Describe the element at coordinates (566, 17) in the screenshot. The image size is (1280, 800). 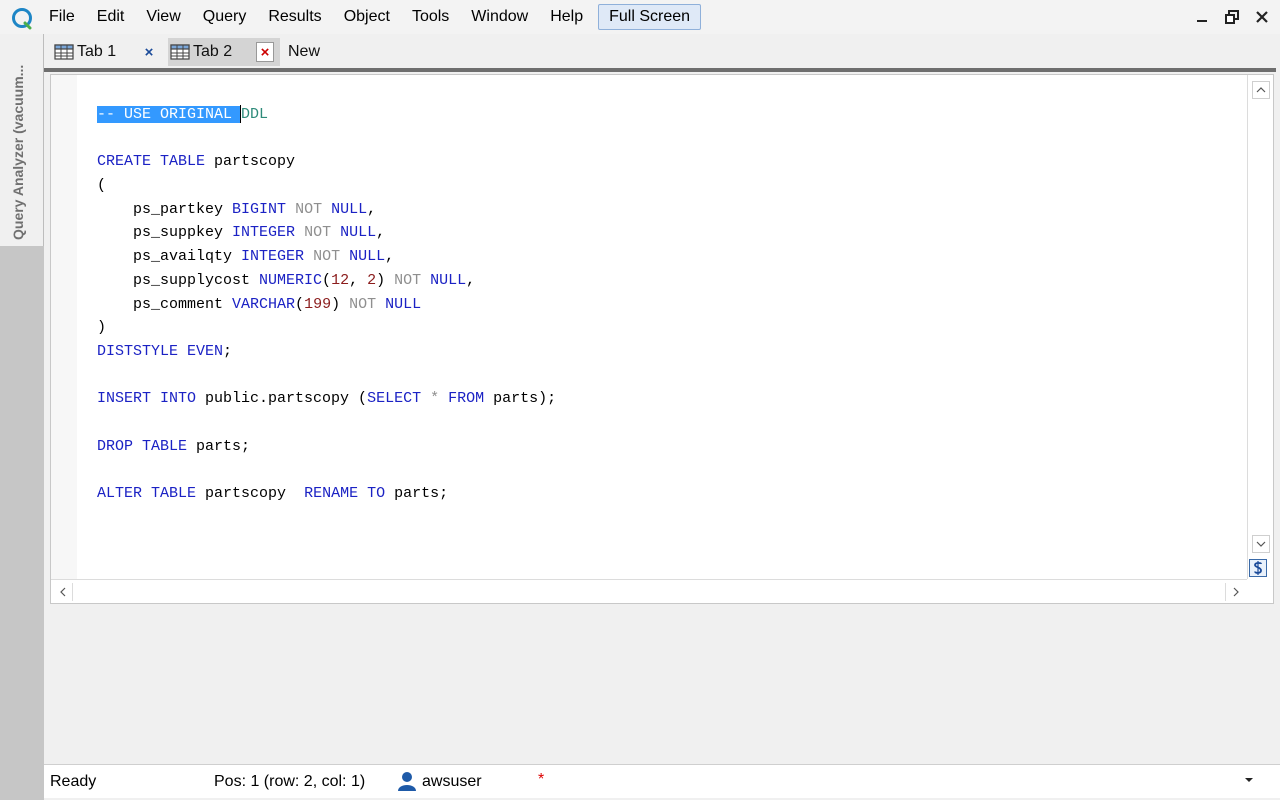
I see `menu-help: Help` at that location.